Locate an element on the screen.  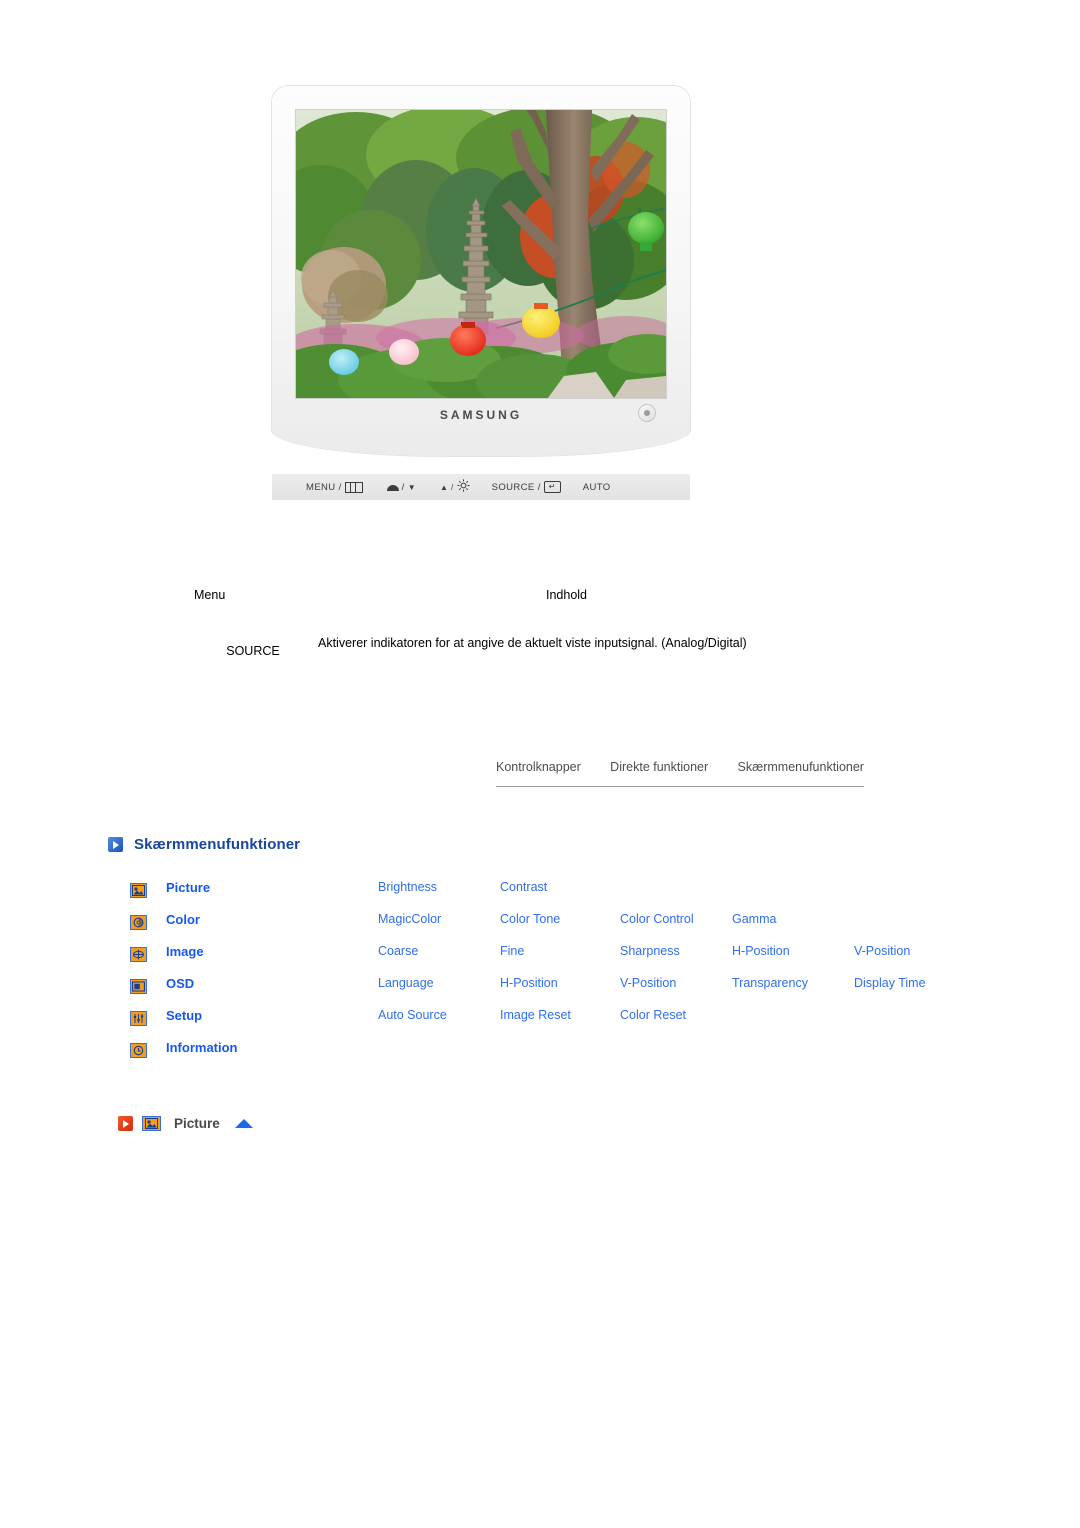
menu-item-v-position: V-Position is located at coordinates (882, 951).